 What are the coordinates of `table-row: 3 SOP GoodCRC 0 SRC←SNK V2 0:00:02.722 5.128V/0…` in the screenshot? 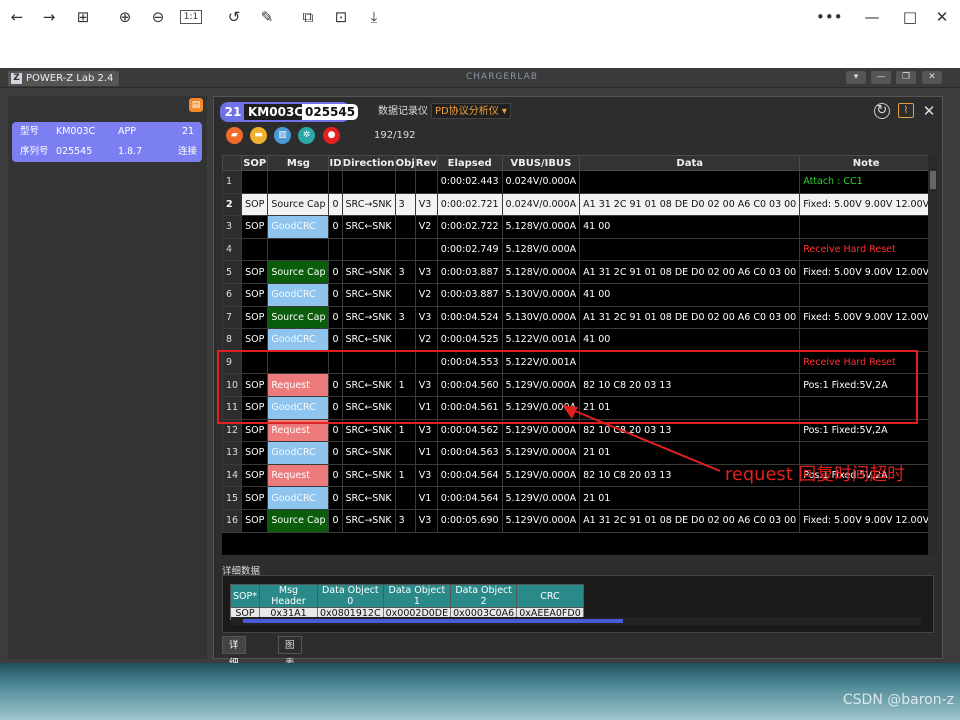 It's located at (575, 227).